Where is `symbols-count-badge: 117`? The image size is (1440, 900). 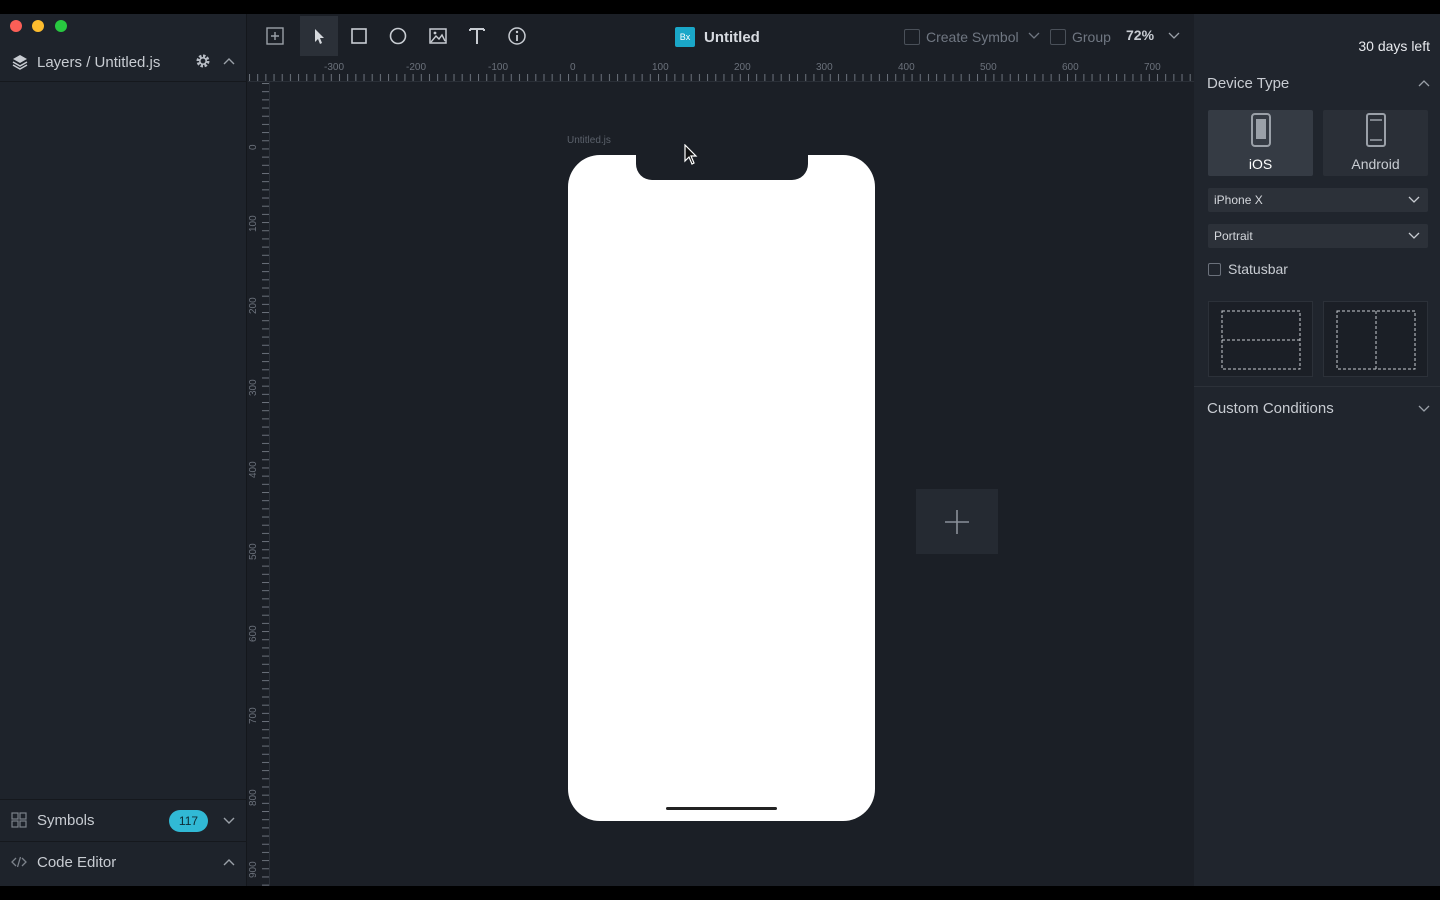 symbols-count-badge: 117 is located at coordinates (188, 821).